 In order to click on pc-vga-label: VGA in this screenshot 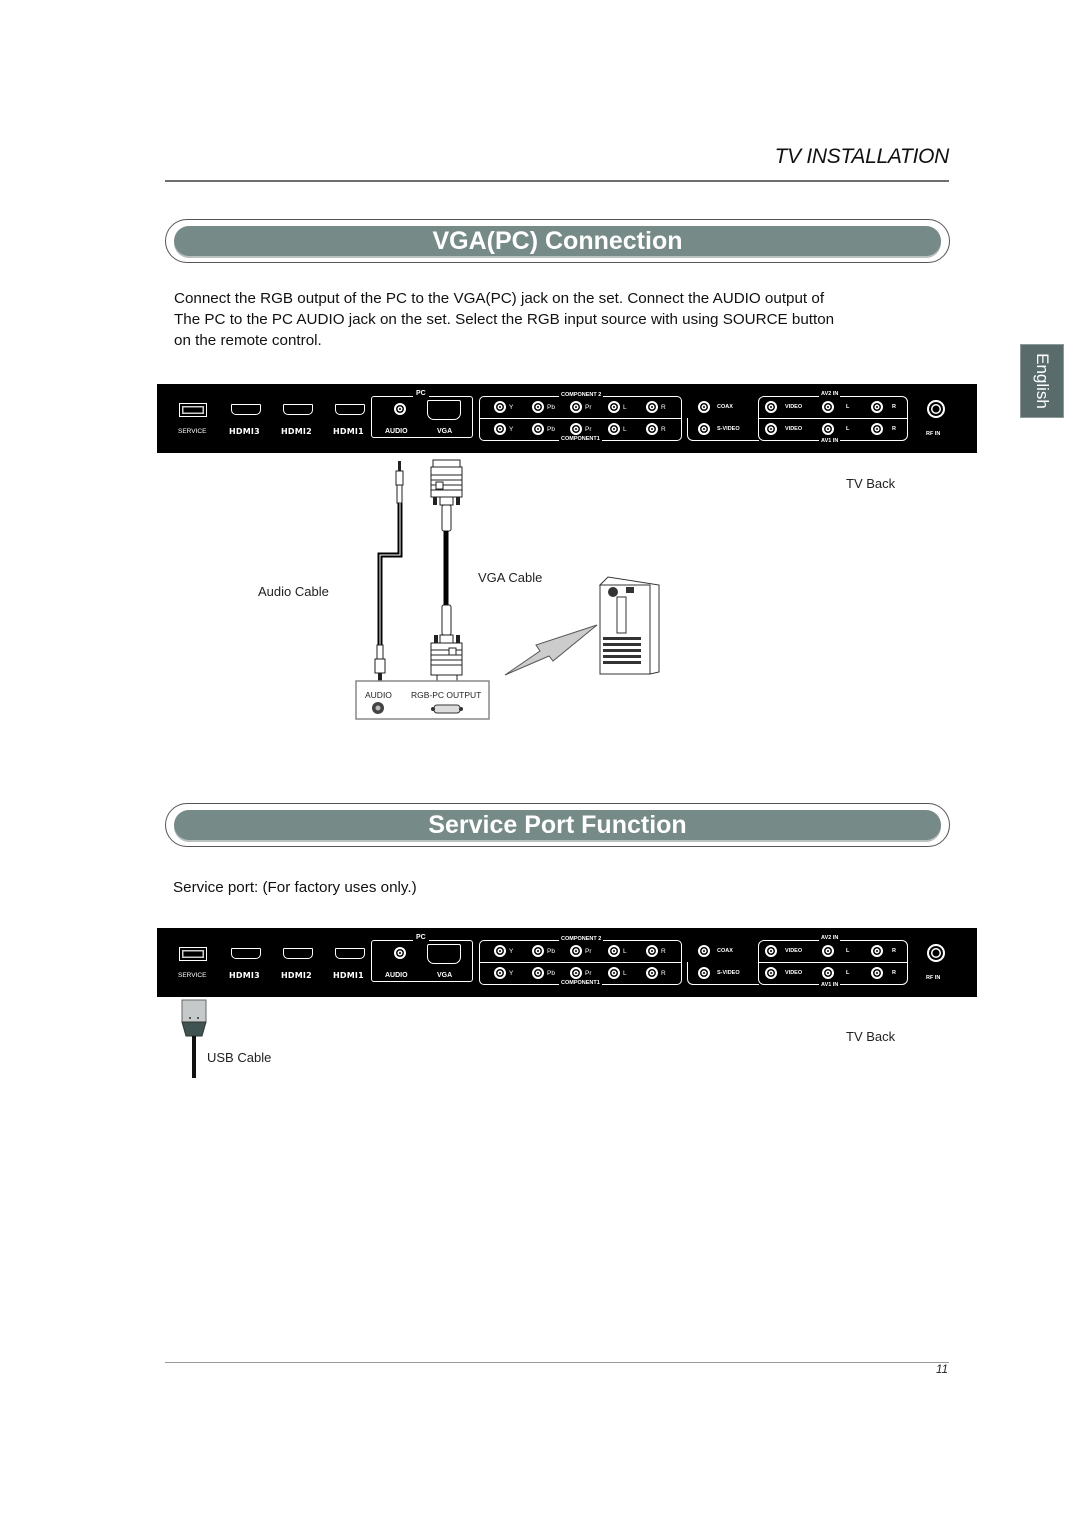, I will do `click(445, 975)`.